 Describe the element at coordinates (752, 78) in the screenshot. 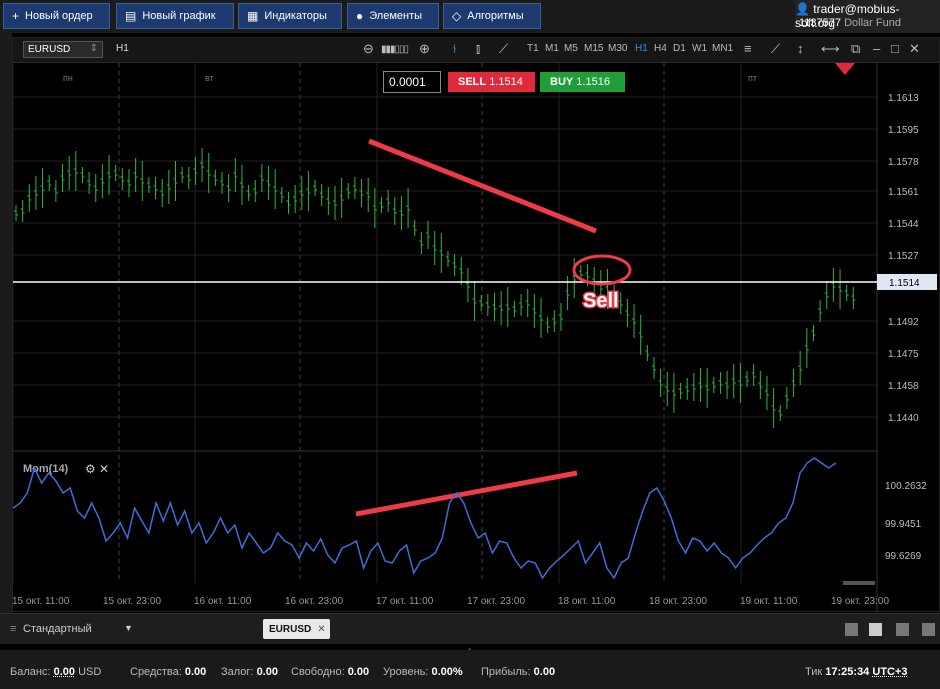

I see `day-label: пт` at that location.